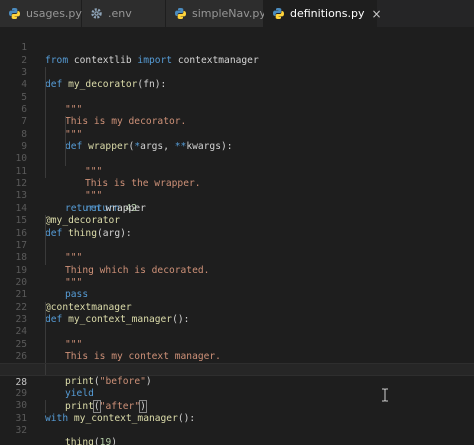  What do you see at coordinates (237, 350) in the screenshot?
I see `code-line-25: 25 """` at bounding box center [237, 350].